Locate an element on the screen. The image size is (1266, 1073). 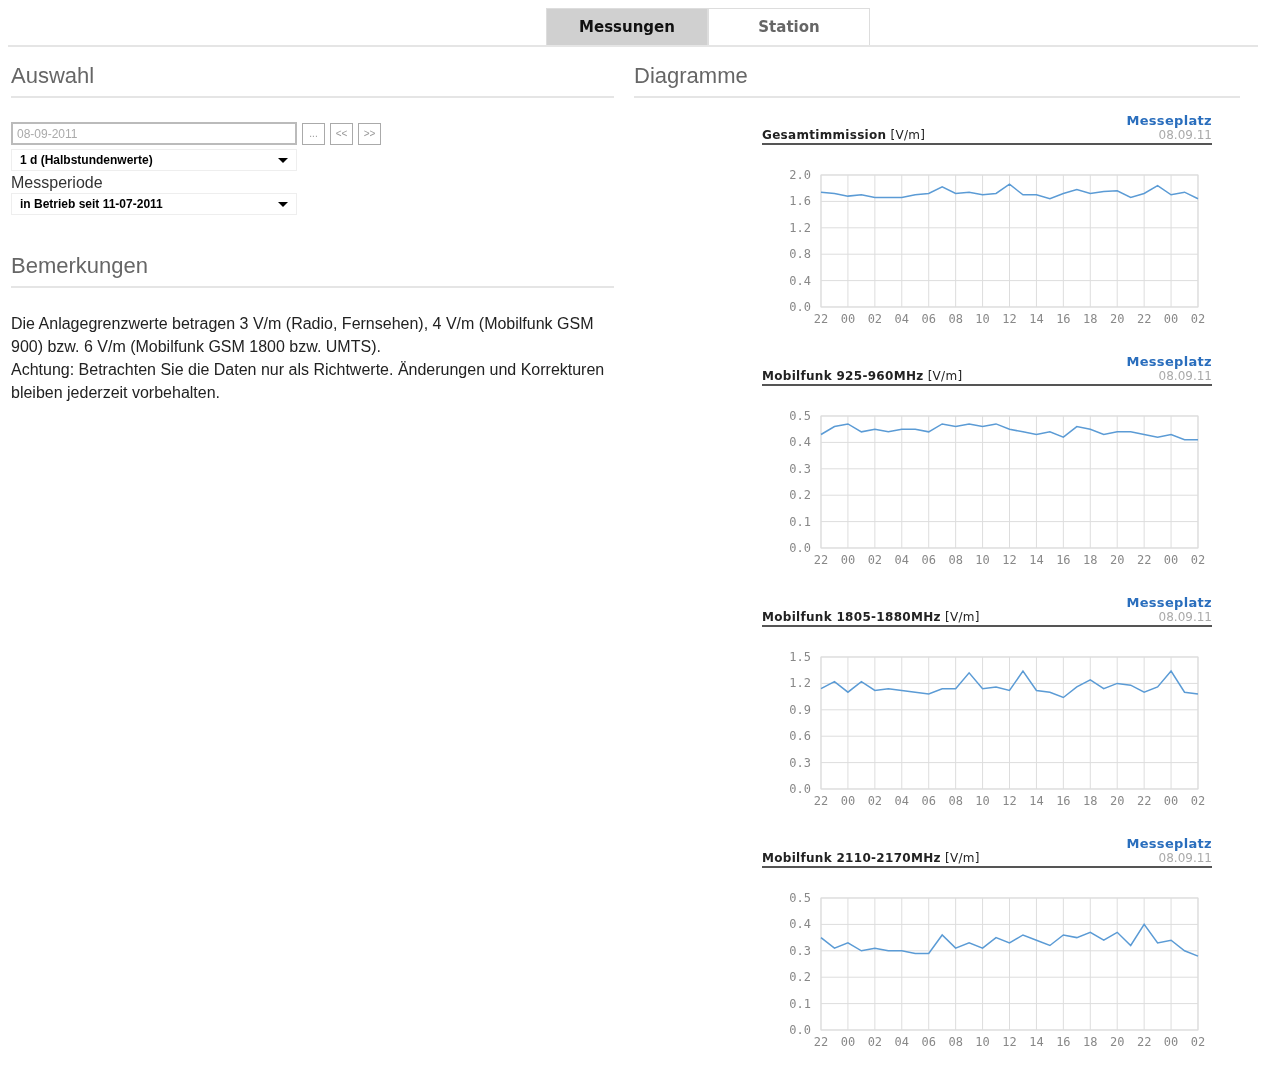
chart-title: Gesamtimmission [V/m] is located at coordinates (844, 135).